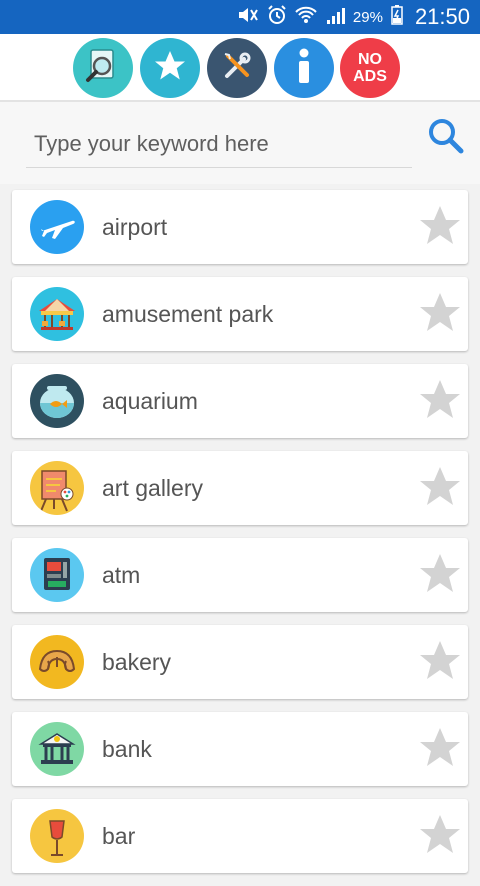 This screenshot has width=480, height=886. Describe the element at coordinates (240, 401) in the screenshot. I see `list-item-aquarium: aquarium` at that location.